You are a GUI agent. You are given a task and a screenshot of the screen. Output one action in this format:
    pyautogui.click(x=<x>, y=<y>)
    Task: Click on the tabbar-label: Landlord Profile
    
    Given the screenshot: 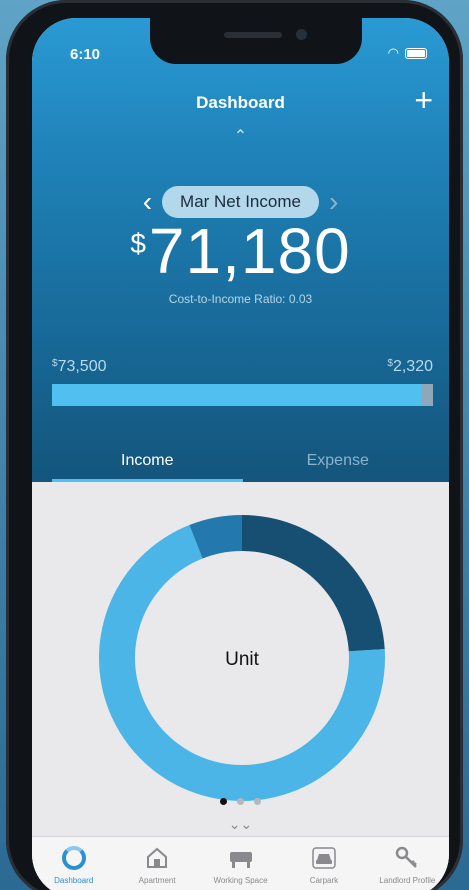 What is the action you would take?
    pyautogui.click(x=407, y=880)
    